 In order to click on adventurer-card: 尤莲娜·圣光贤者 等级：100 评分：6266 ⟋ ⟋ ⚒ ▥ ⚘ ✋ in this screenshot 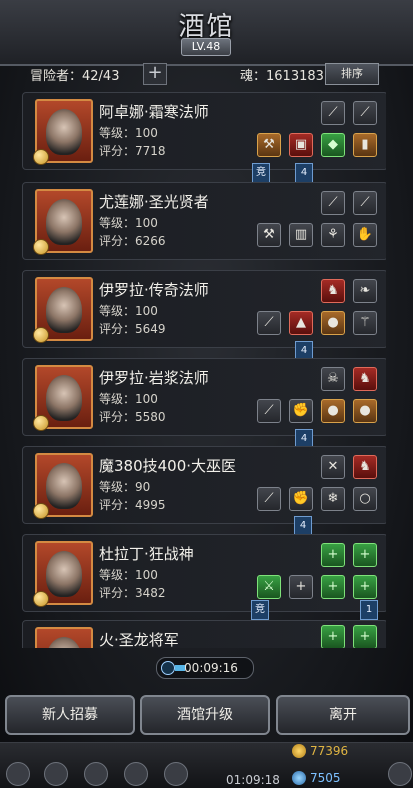, I will do `click(204, 221)`.